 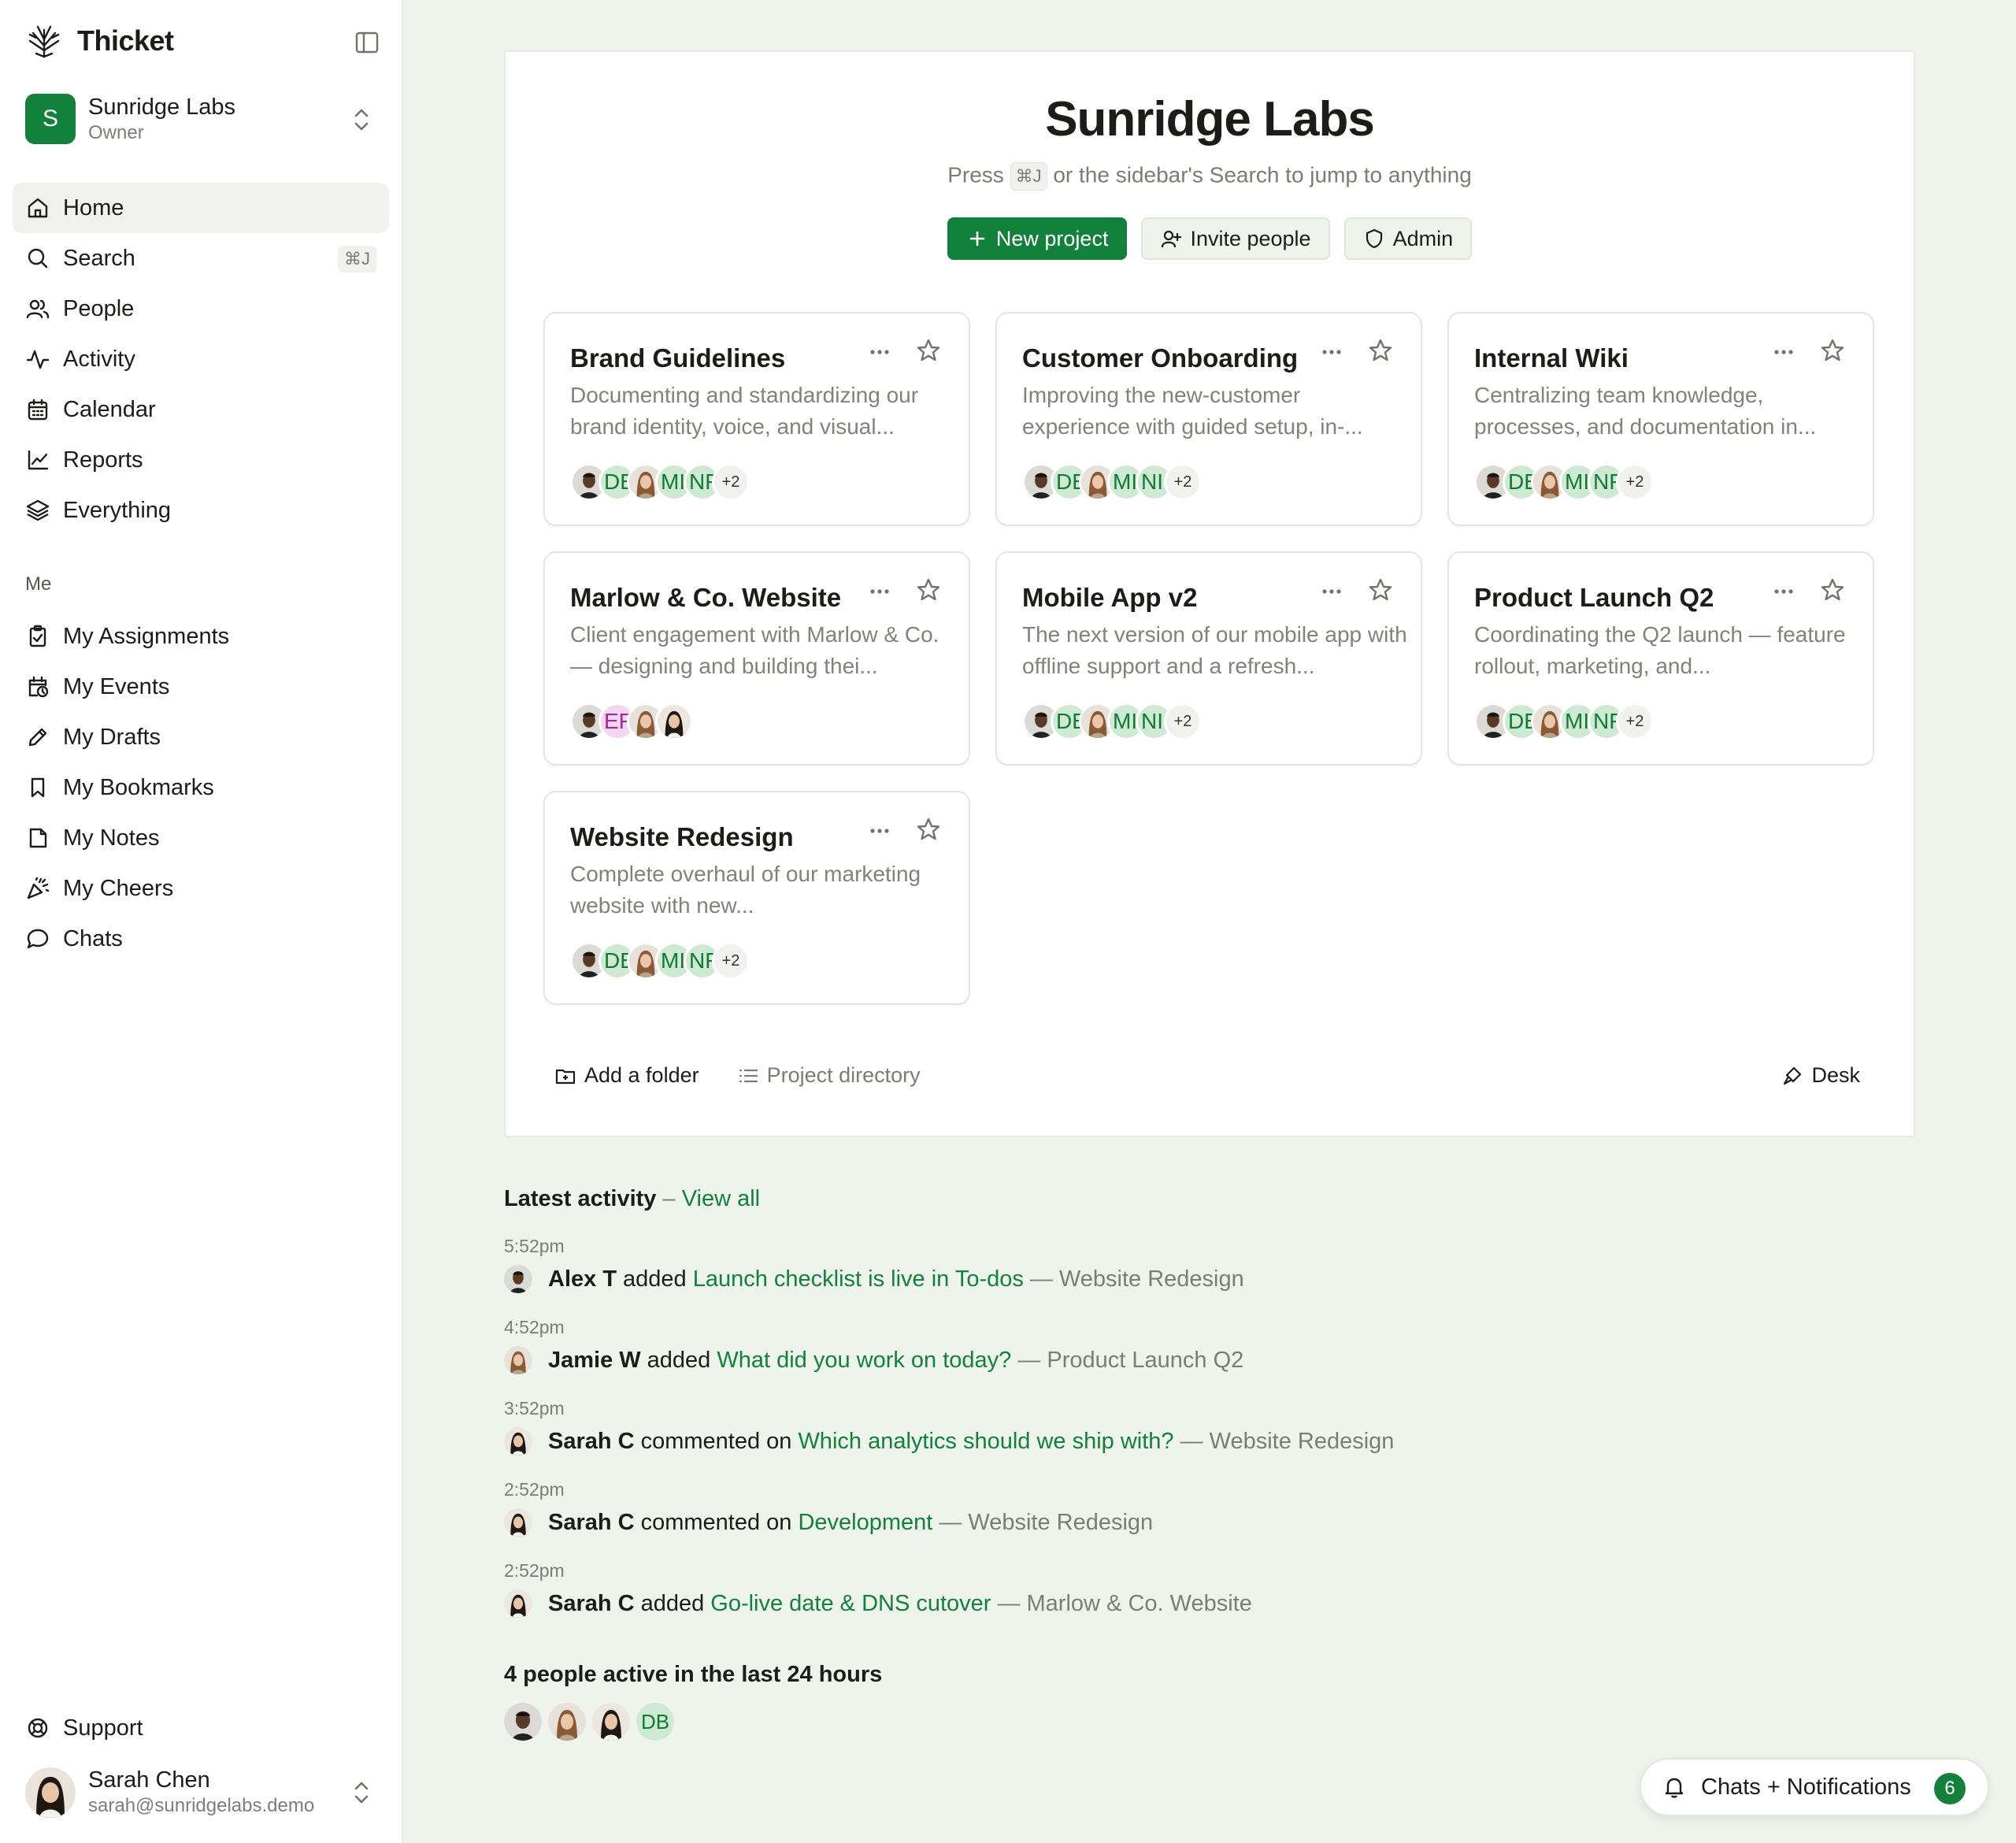 I want to click on shortcut-kbd: ⌘J, so click(x=1028, y=176).